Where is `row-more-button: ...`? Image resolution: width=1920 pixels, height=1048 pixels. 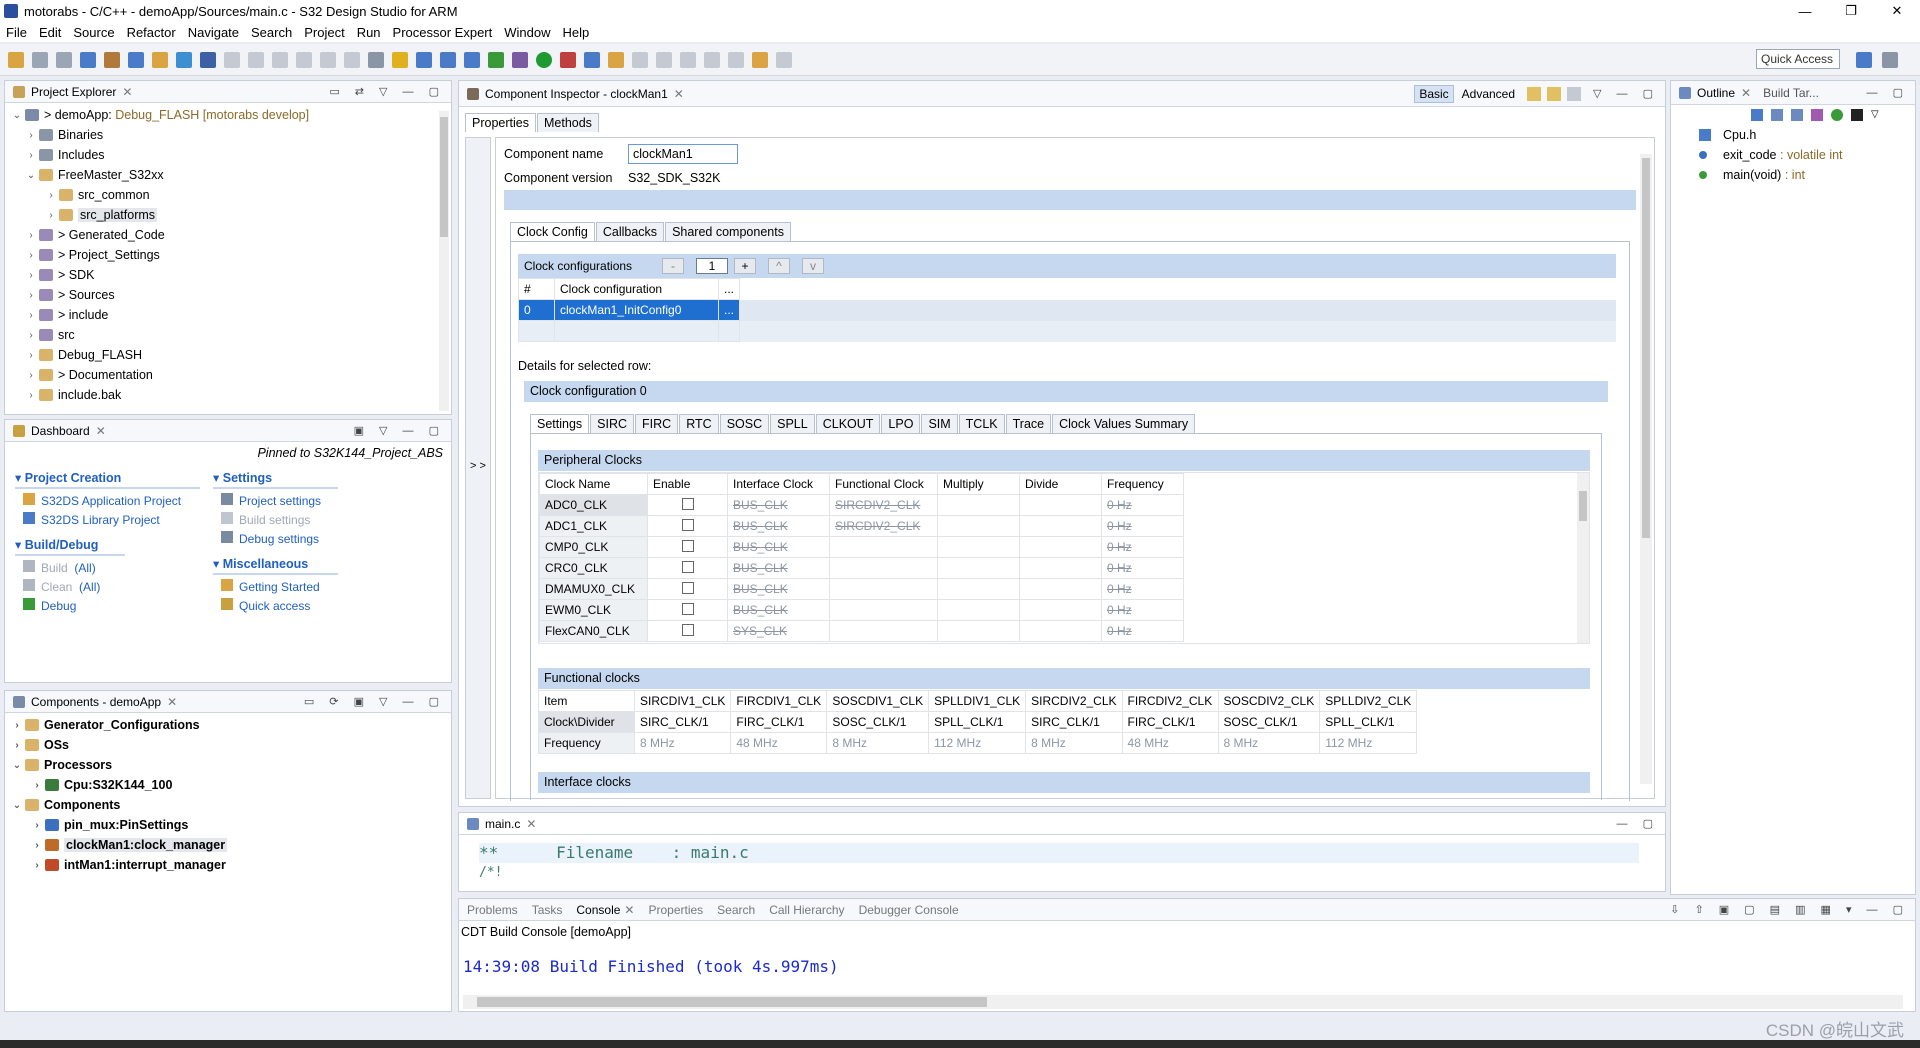
row-more-button: ... is located at coordinates (729, 310).